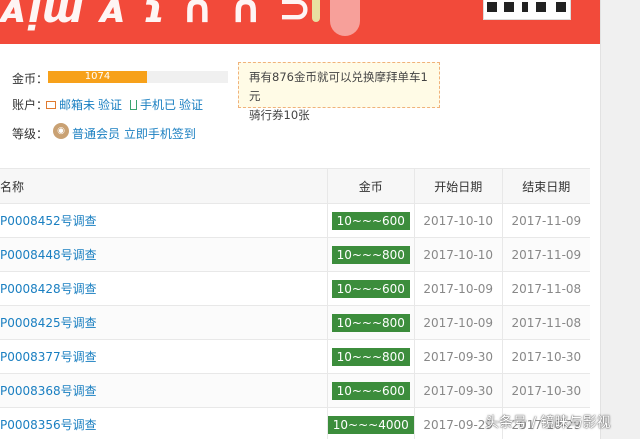 This screenshot has width=640, height=439. I want to click on email-status-text: 邮箱未, so click(77, 105).